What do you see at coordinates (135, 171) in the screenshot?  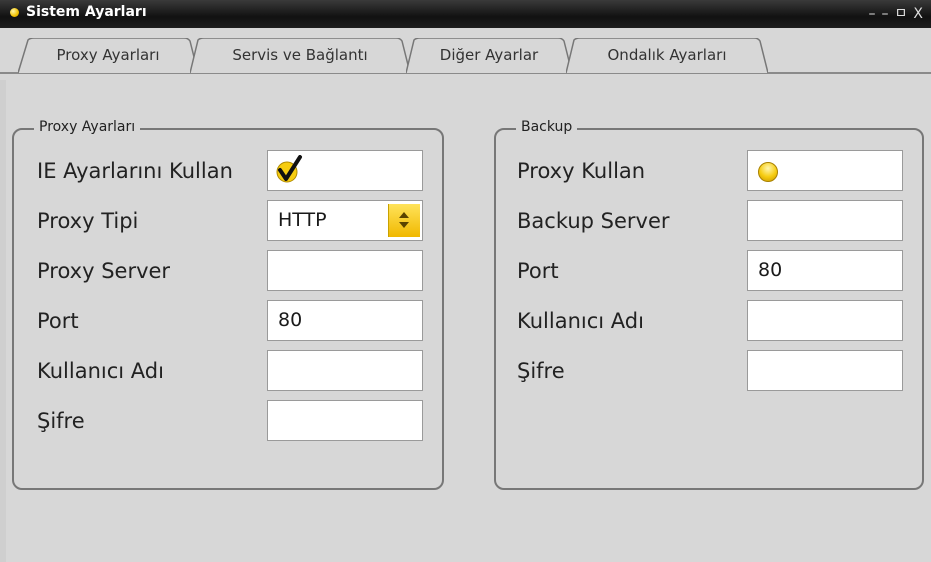 I see `ie-settings-label: IE Ayarlarını Kullan` at bounding box center [135, 171].